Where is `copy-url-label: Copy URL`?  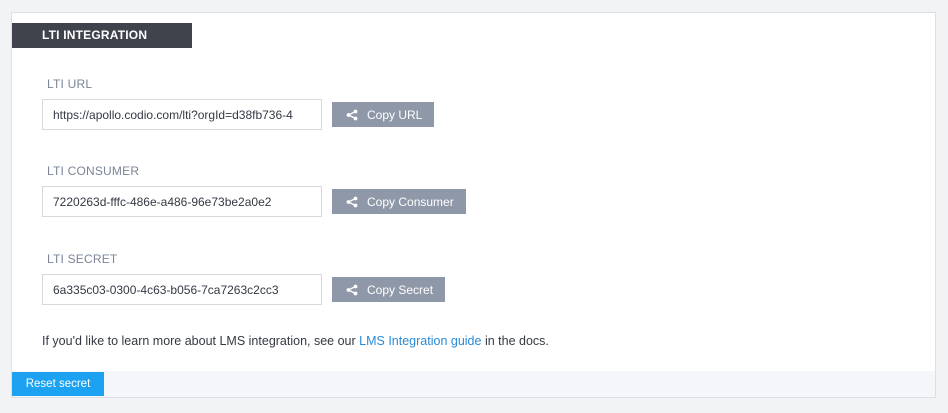
copy-url-label: Copy URL is located at coordinates (395, 114).